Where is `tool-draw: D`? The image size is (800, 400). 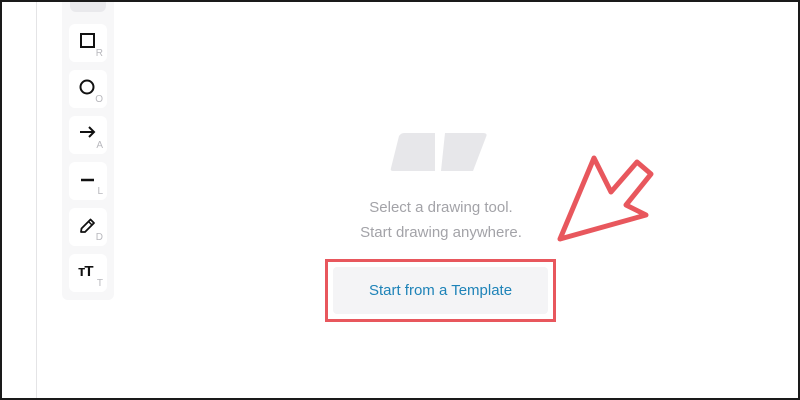
tool-draw: D is located at coordinates (88, 227).